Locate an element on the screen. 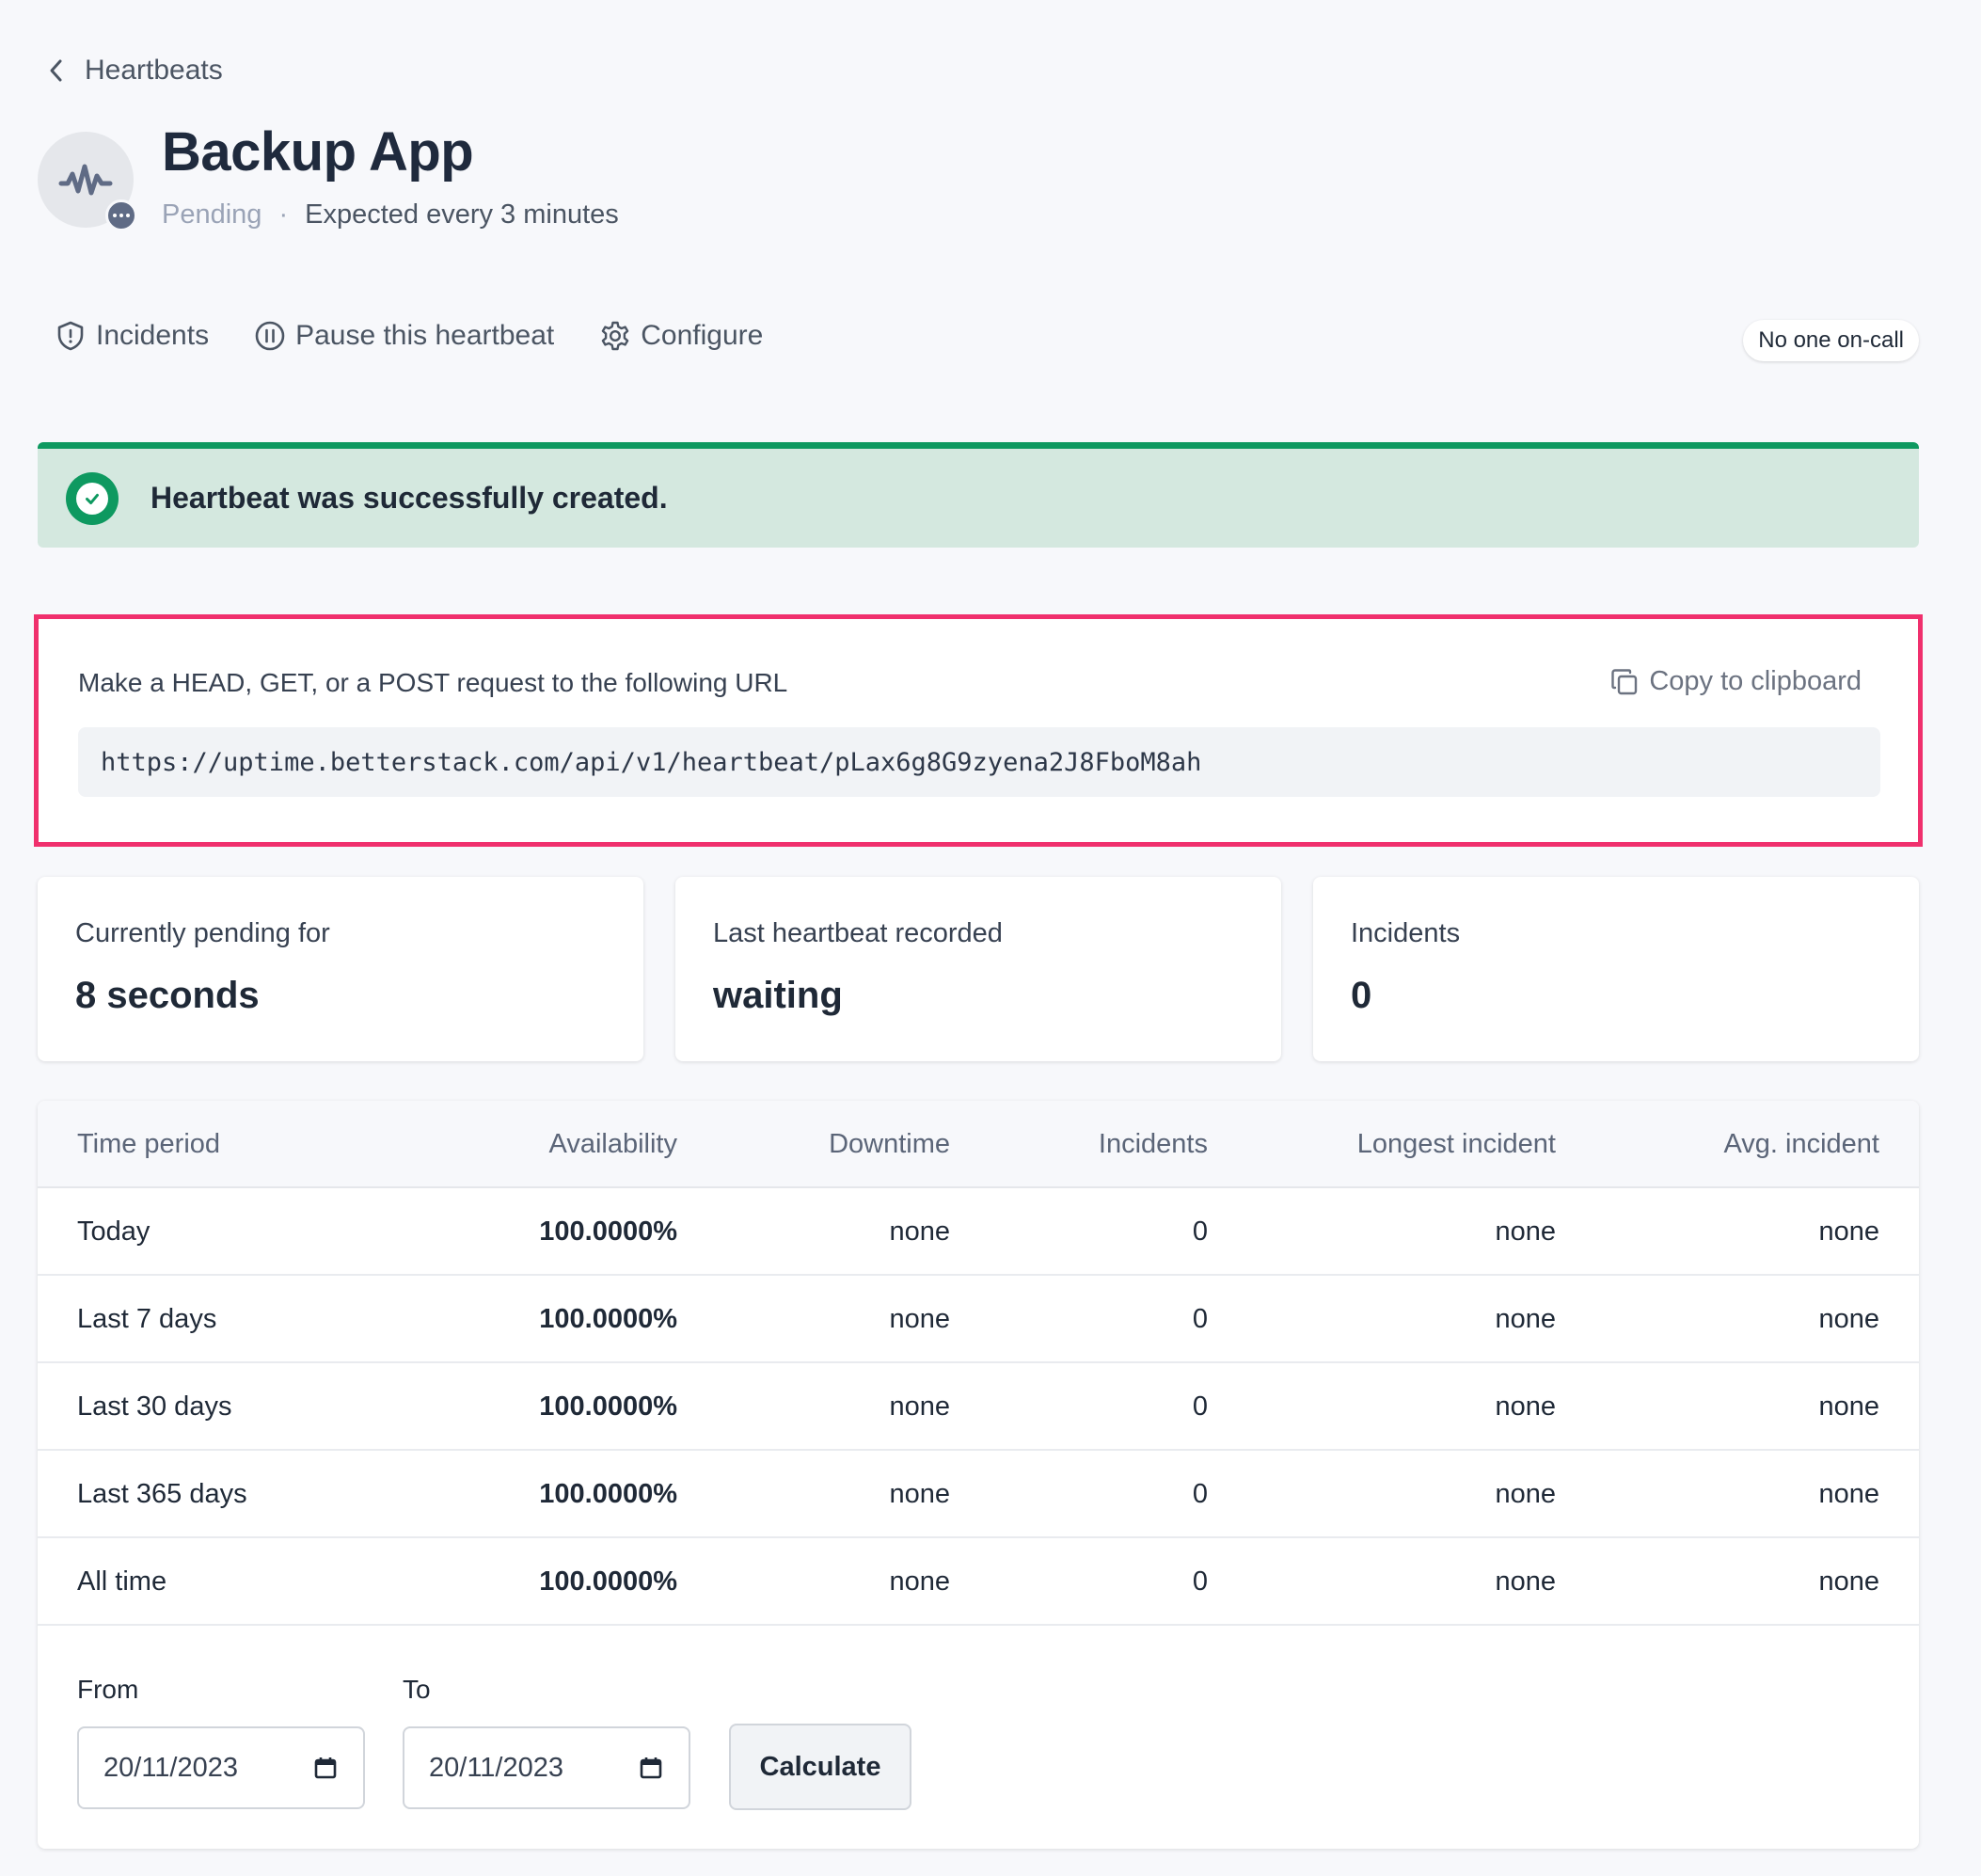 Image resolution: width=1981 pixels, height=1876 pixels. table-row: Last 7 days 100.0000% none 0 none none is located at coordinates (979, 1319).